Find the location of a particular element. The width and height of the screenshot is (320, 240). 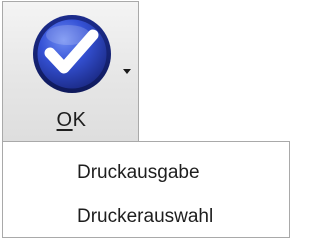

checkmark-circle-icon is located at coordinates (72, 54).